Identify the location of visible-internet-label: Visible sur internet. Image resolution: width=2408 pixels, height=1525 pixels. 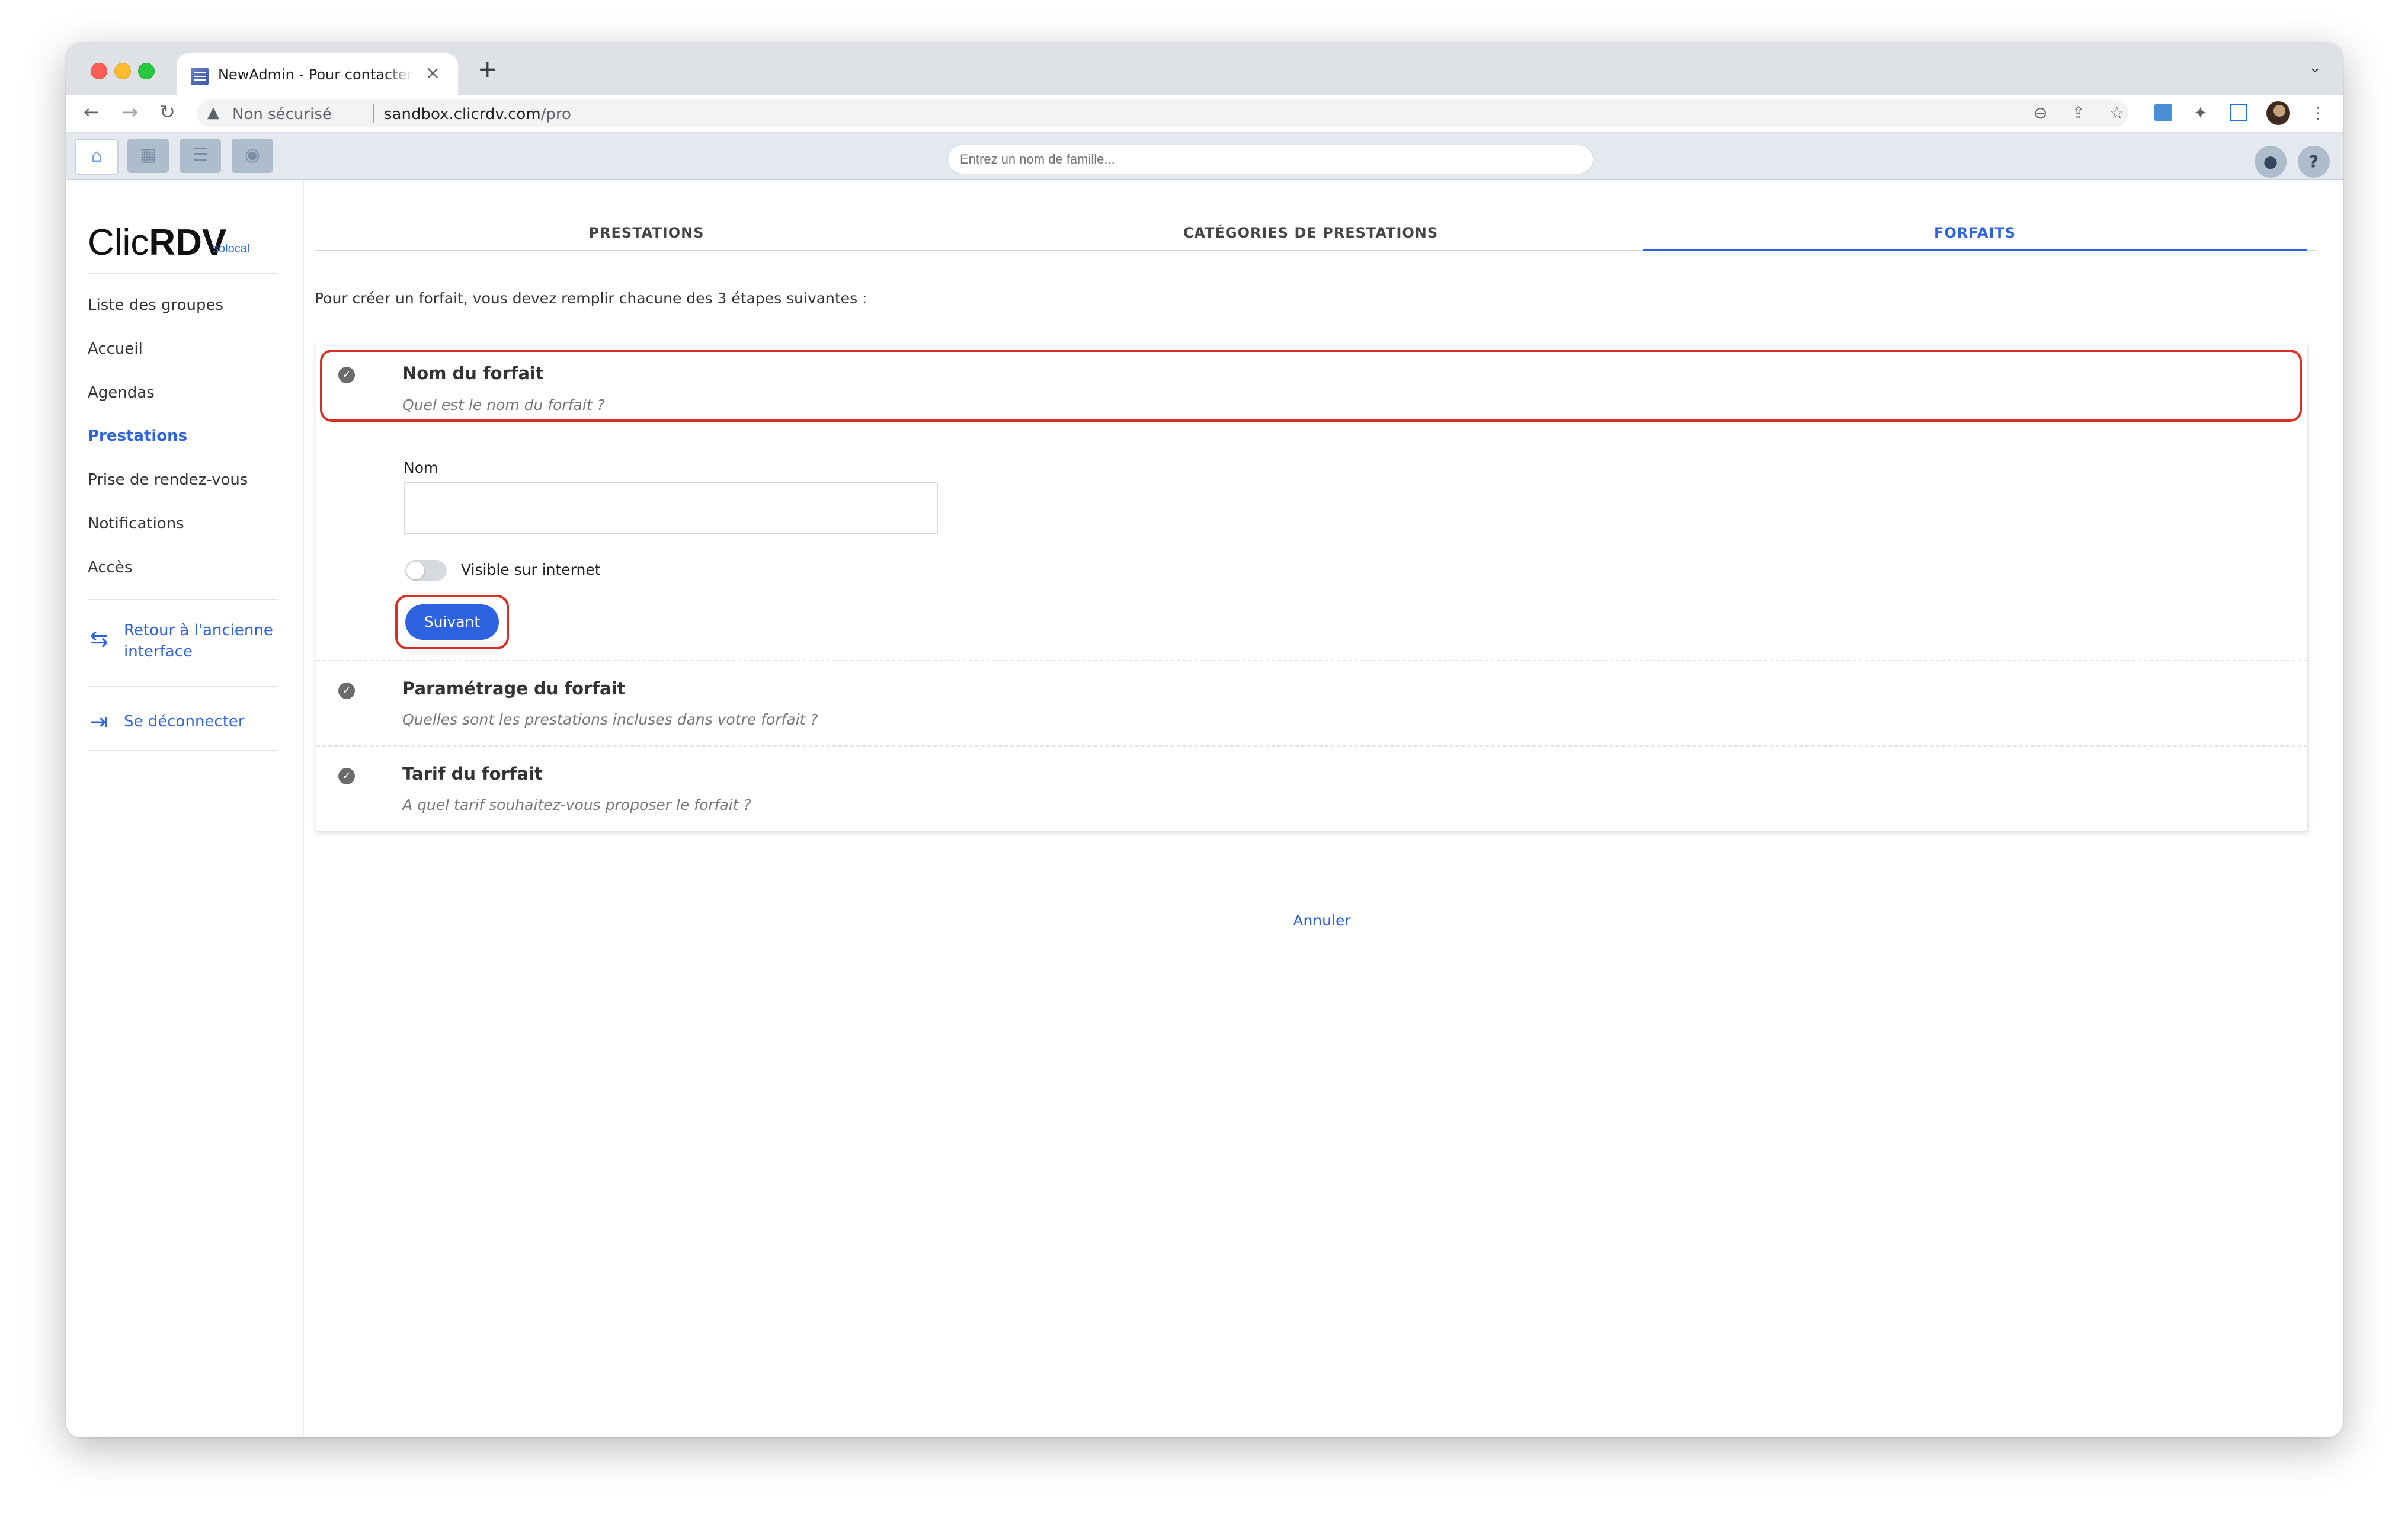
(531, 569).